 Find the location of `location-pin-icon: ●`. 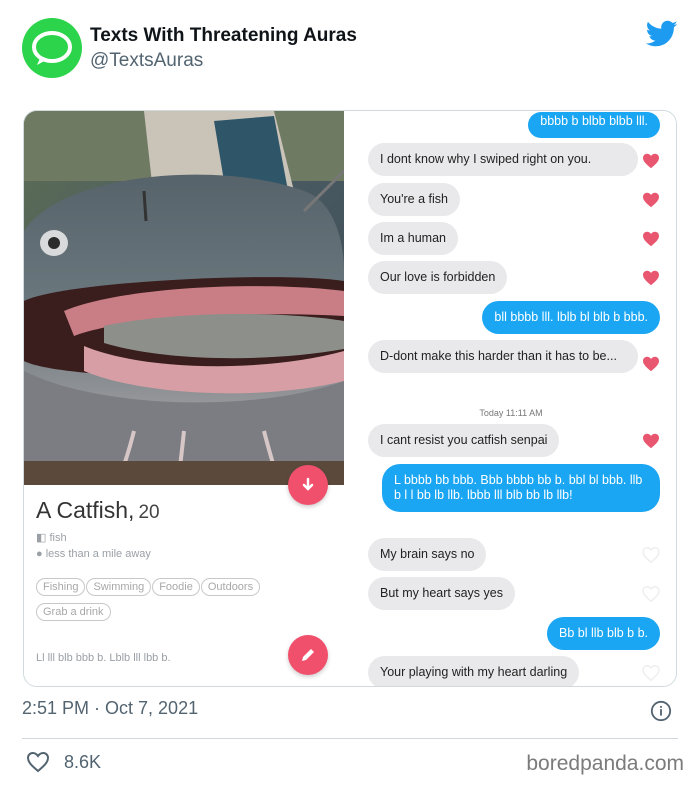

location-pin-icon: ● is located at coordinates (39, 554).